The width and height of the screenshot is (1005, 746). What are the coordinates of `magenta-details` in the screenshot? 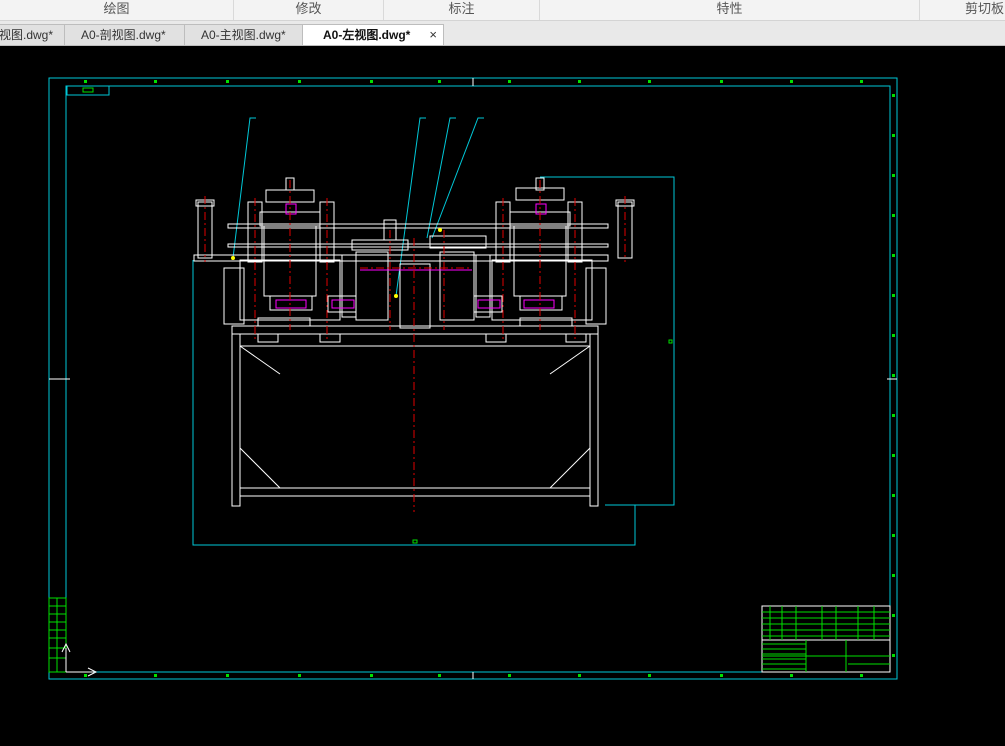 It's located at (415, 256).